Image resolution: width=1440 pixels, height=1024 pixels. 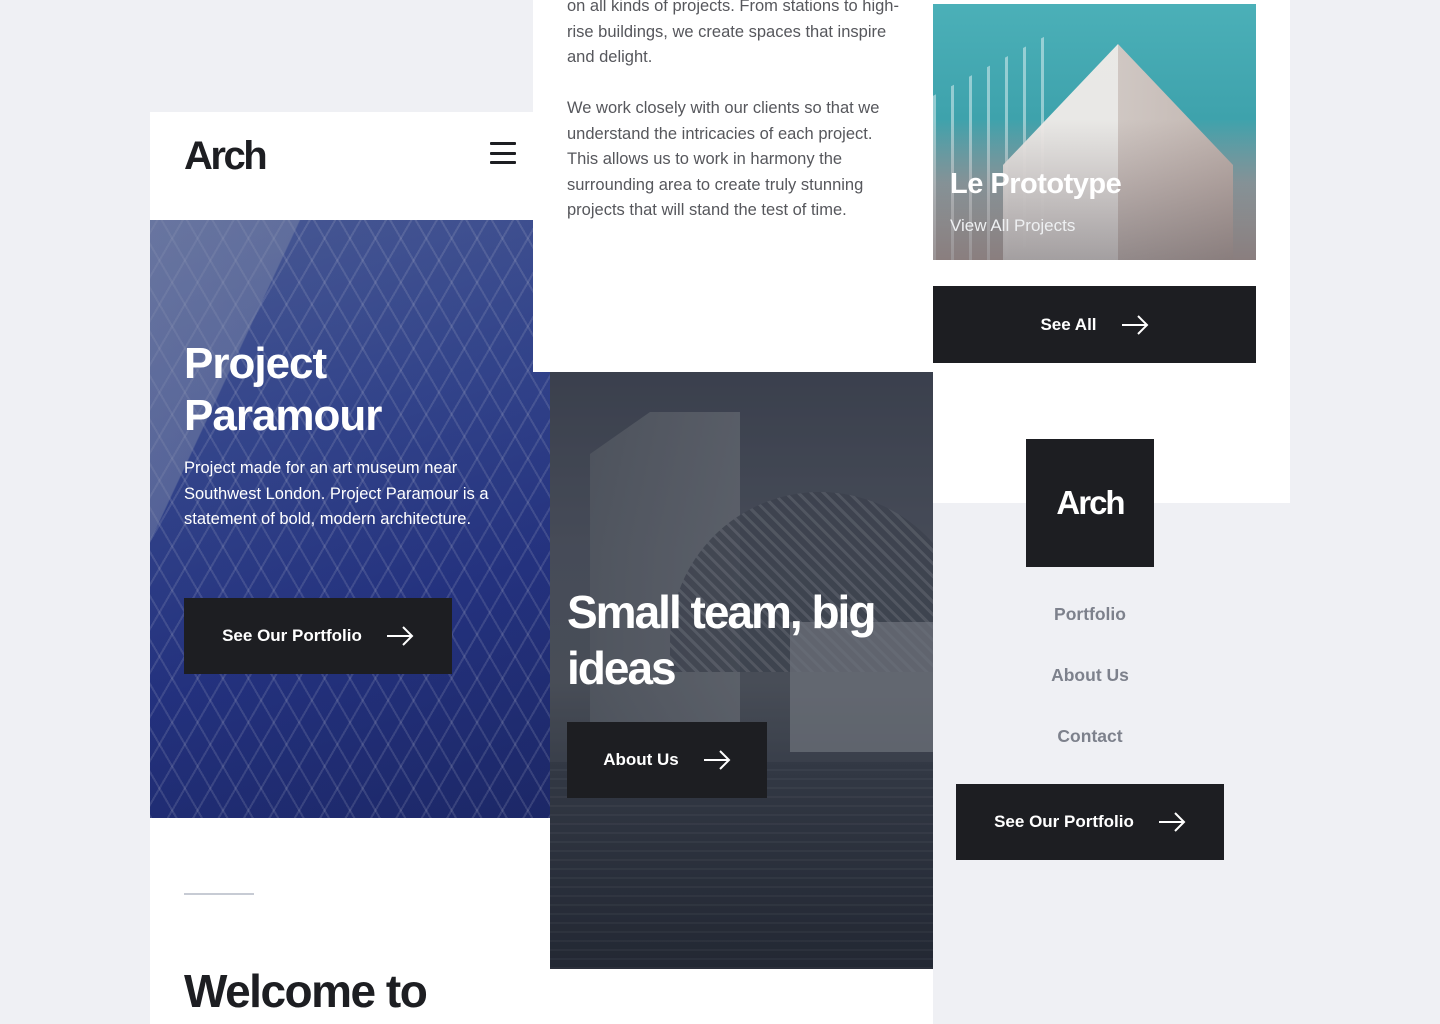 What do you see at coordinates (306, 991) in the screenshot?
I see `welcome-heading: Welcome to` at bounding box center [306, 991].